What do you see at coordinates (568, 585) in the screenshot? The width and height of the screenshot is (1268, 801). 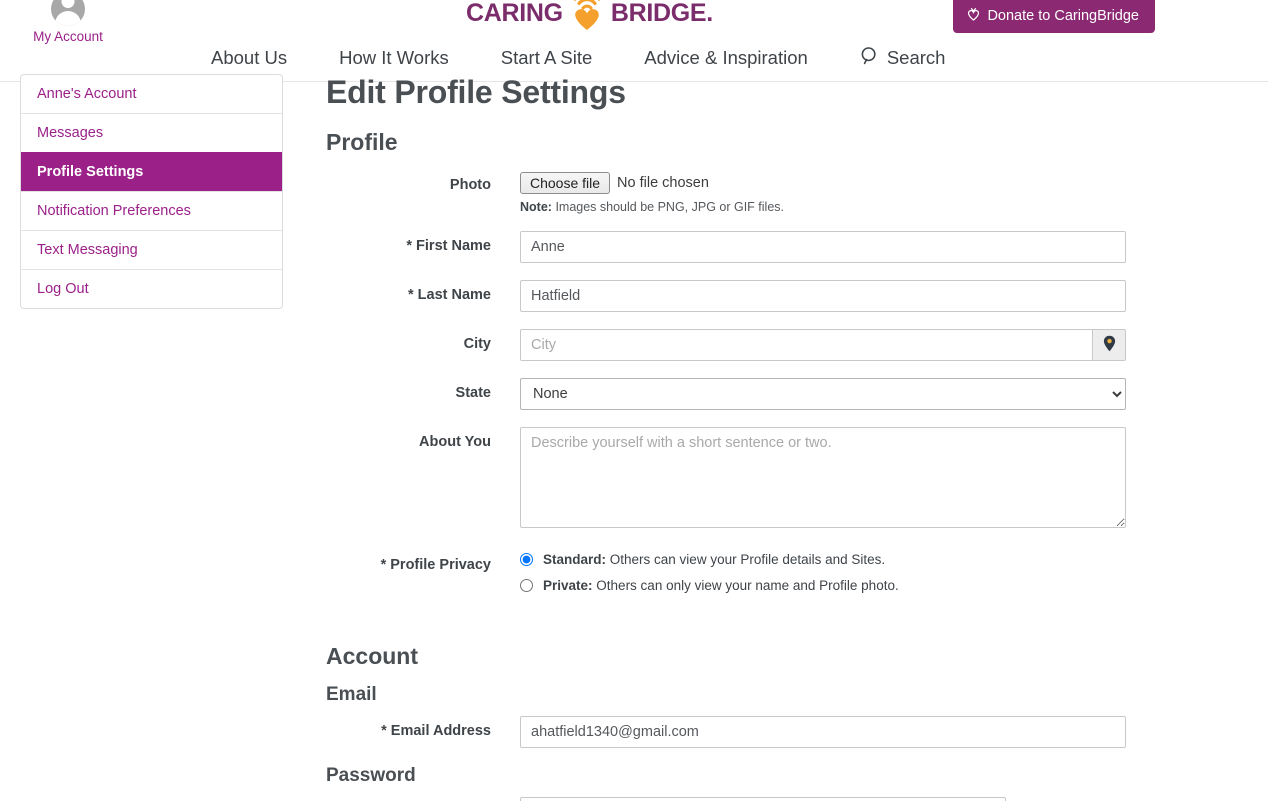 I see `privacy-private-name: Private:` at bounding box center [568, 585].